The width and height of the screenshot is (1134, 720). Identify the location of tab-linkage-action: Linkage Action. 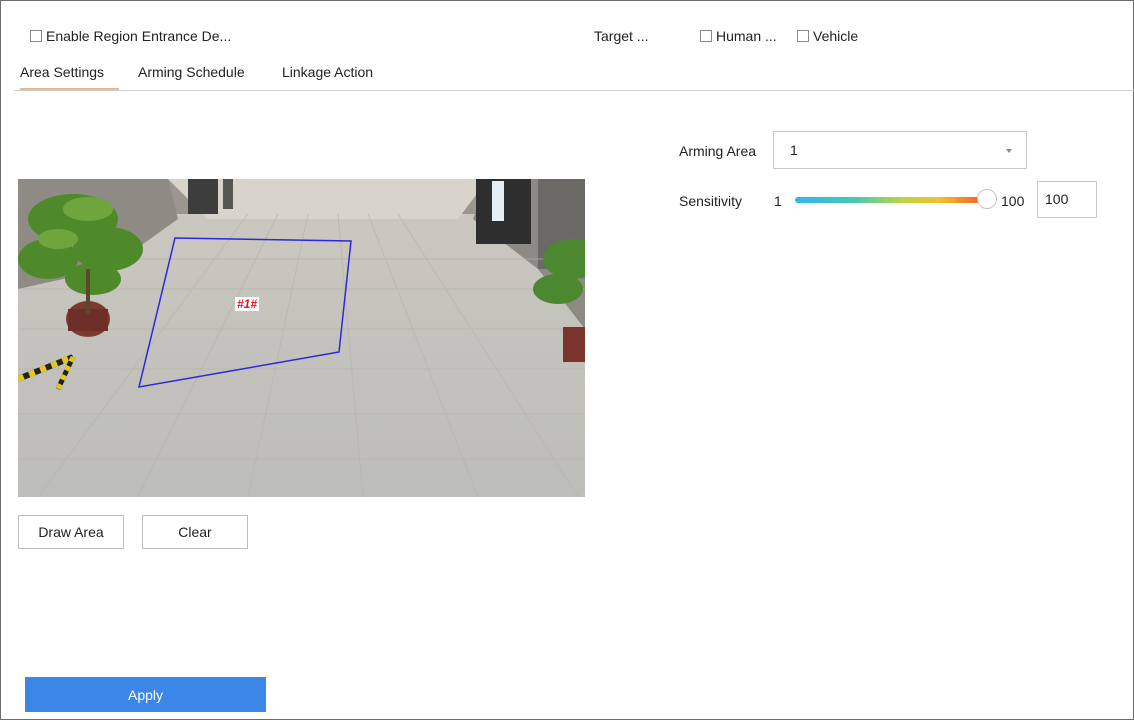
(327, 75).